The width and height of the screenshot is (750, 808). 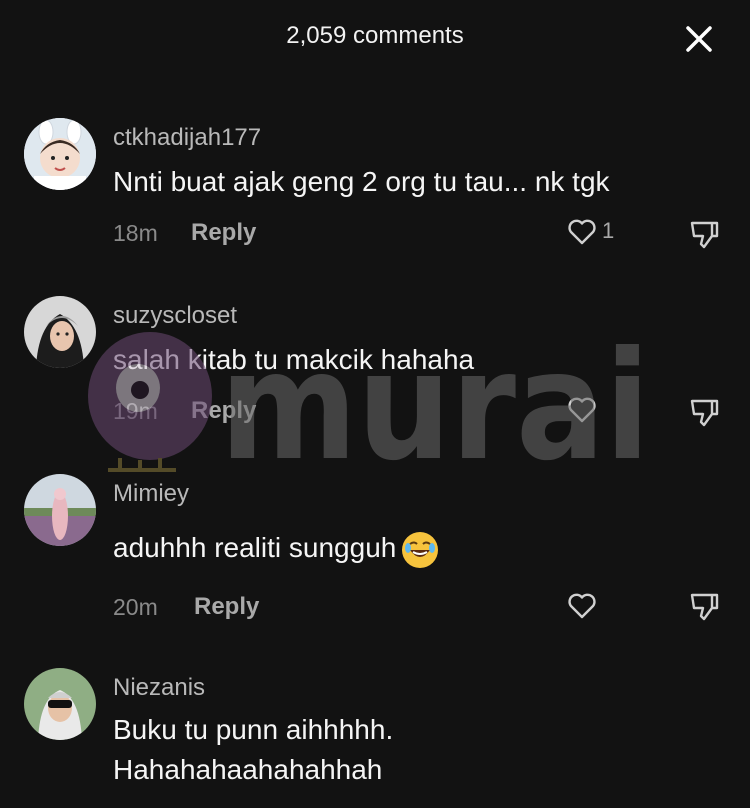 What do you see at coordinates (135, 233) in the screenshot?
I see `comment-timestamp: 18m` at bounding box center [135, 233].